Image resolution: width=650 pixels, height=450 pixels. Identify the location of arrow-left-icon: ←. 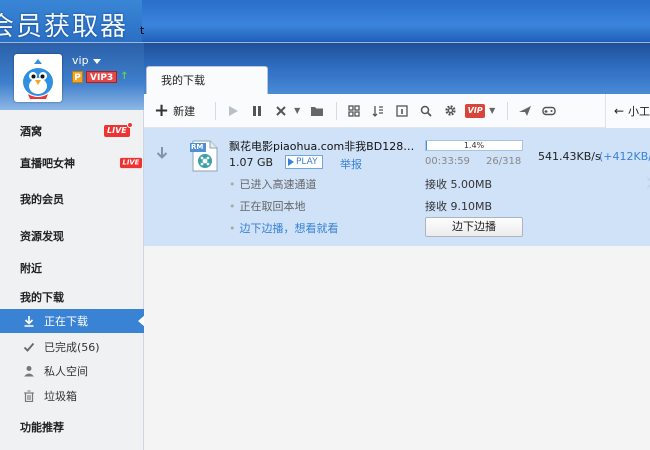
(618, 111).